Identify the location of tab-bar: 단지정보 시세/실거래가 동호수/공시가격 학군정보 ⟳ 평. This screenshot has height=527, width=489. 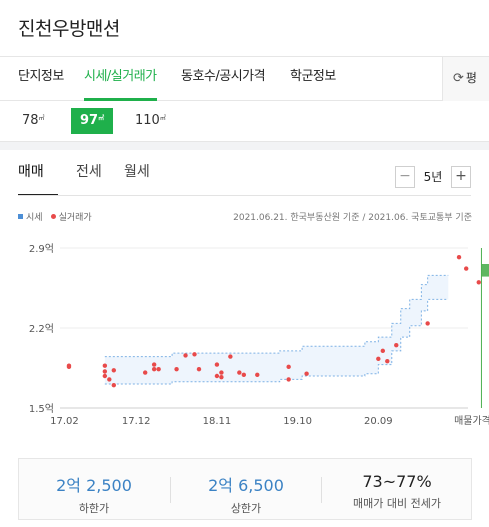
(244, 78).